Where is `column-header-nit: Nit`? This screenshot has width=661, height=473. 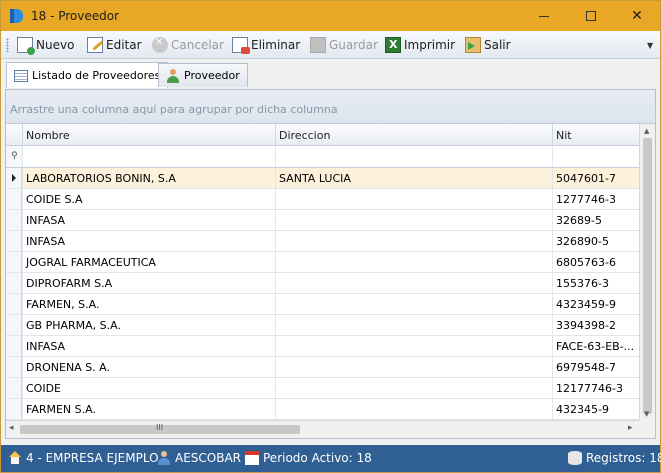 column-header-nit: Nit is located at coordinates (595, 135).